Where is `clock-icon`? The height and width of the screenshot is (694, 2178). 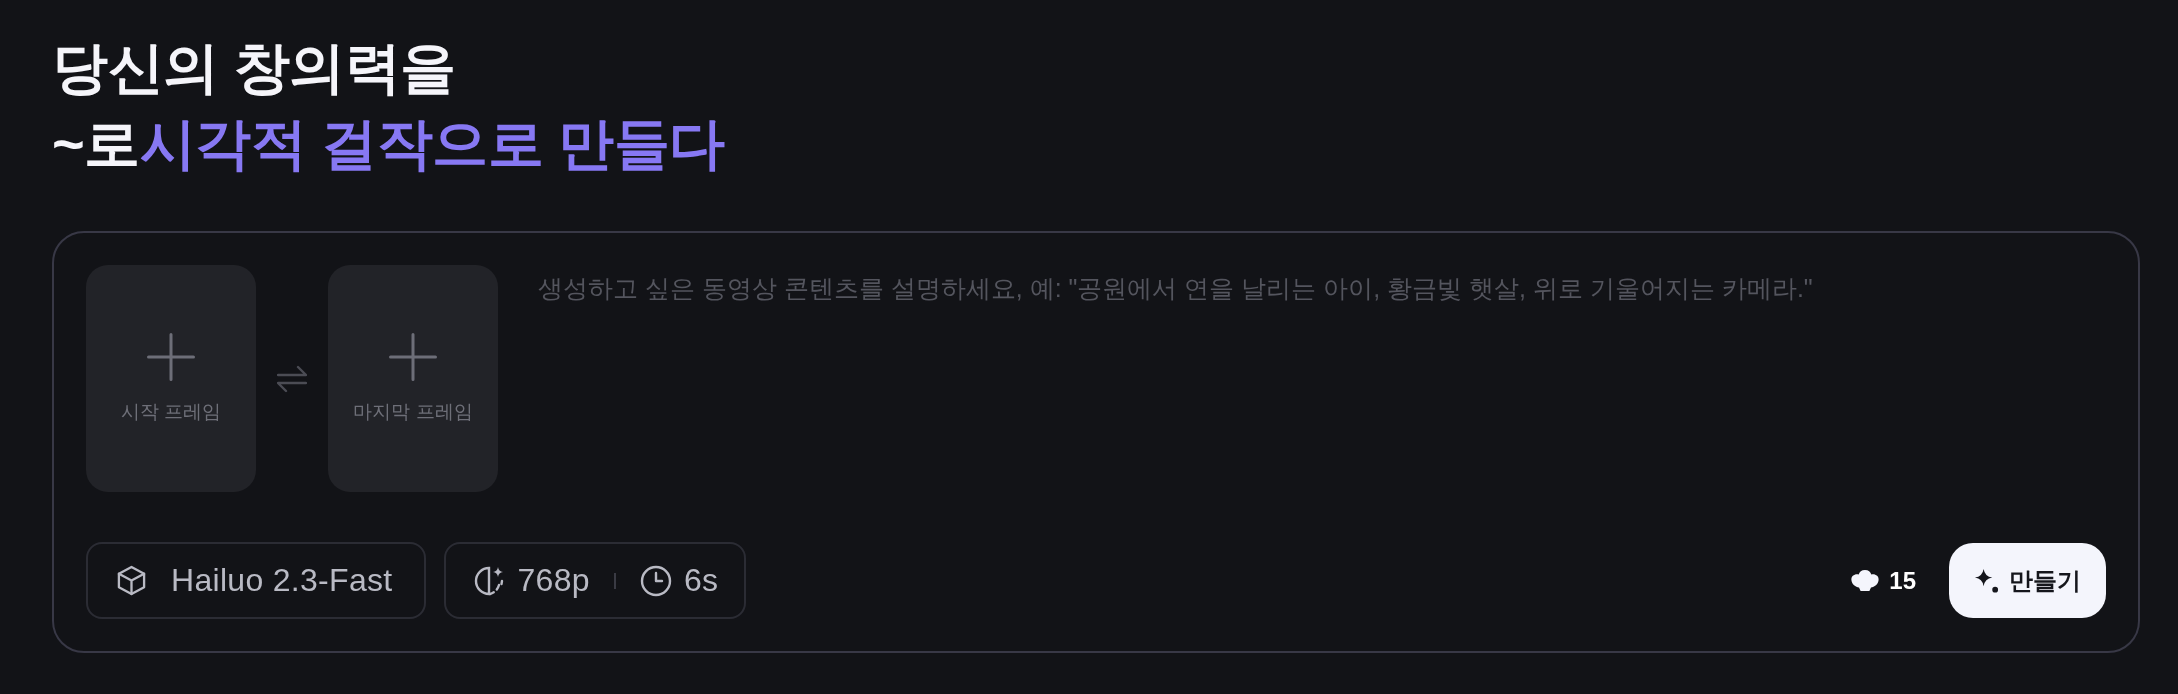
clock-icon is located at coordinates (655, 580).